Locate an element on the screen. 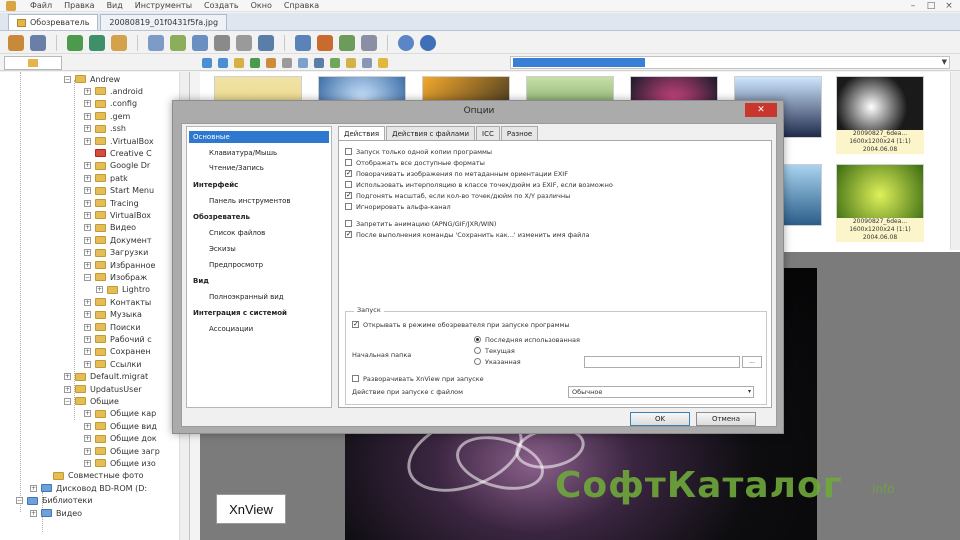 The height and width of the screenshot is (540, 960). star-icon is located at coordinates (383, 62).